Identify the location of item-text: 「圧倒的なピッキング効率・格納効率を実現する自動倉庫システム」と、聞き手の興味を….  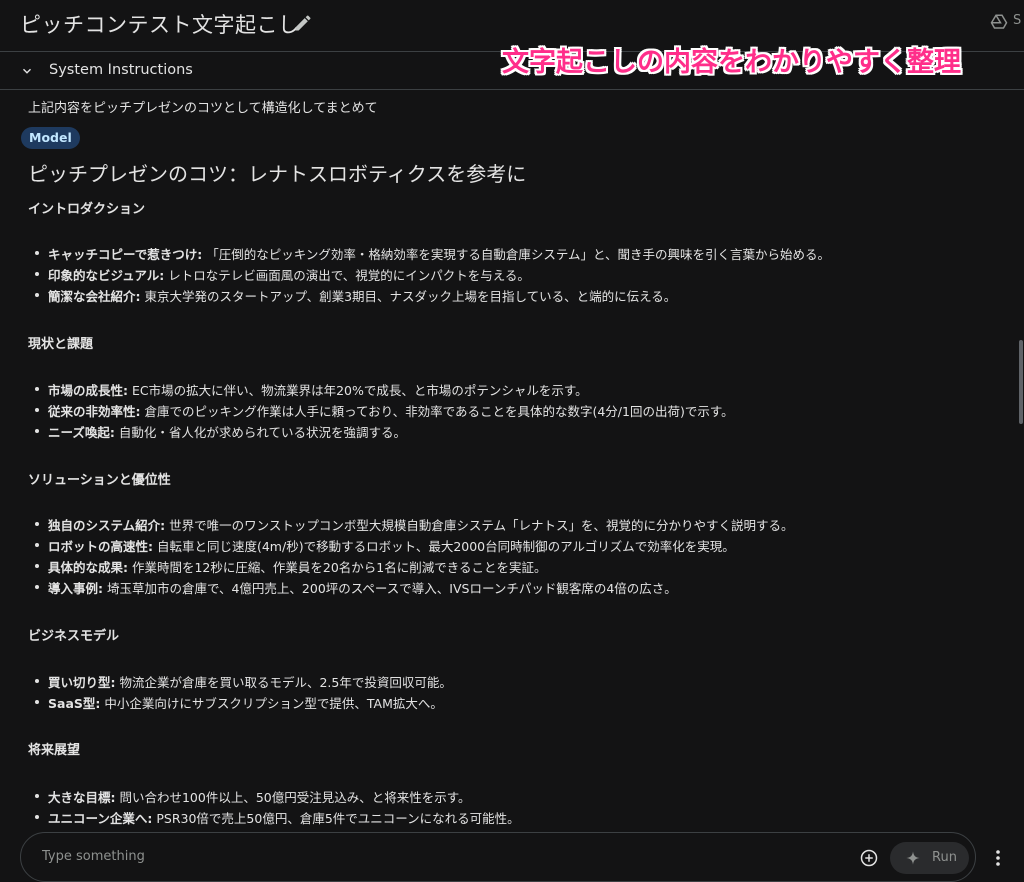
(516, 254).